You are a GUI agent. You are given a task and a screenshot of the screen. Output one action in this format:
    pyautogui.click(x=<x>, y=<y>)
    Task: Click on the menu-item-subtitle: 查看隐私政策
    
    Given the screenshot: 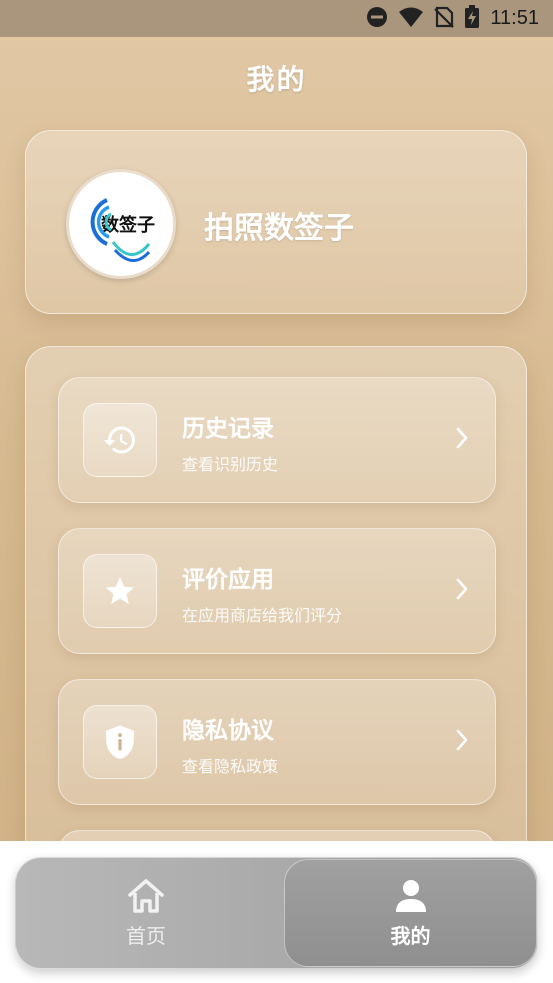 What is the action you would take?
    pyautogui.click(x=230, y=766)
    